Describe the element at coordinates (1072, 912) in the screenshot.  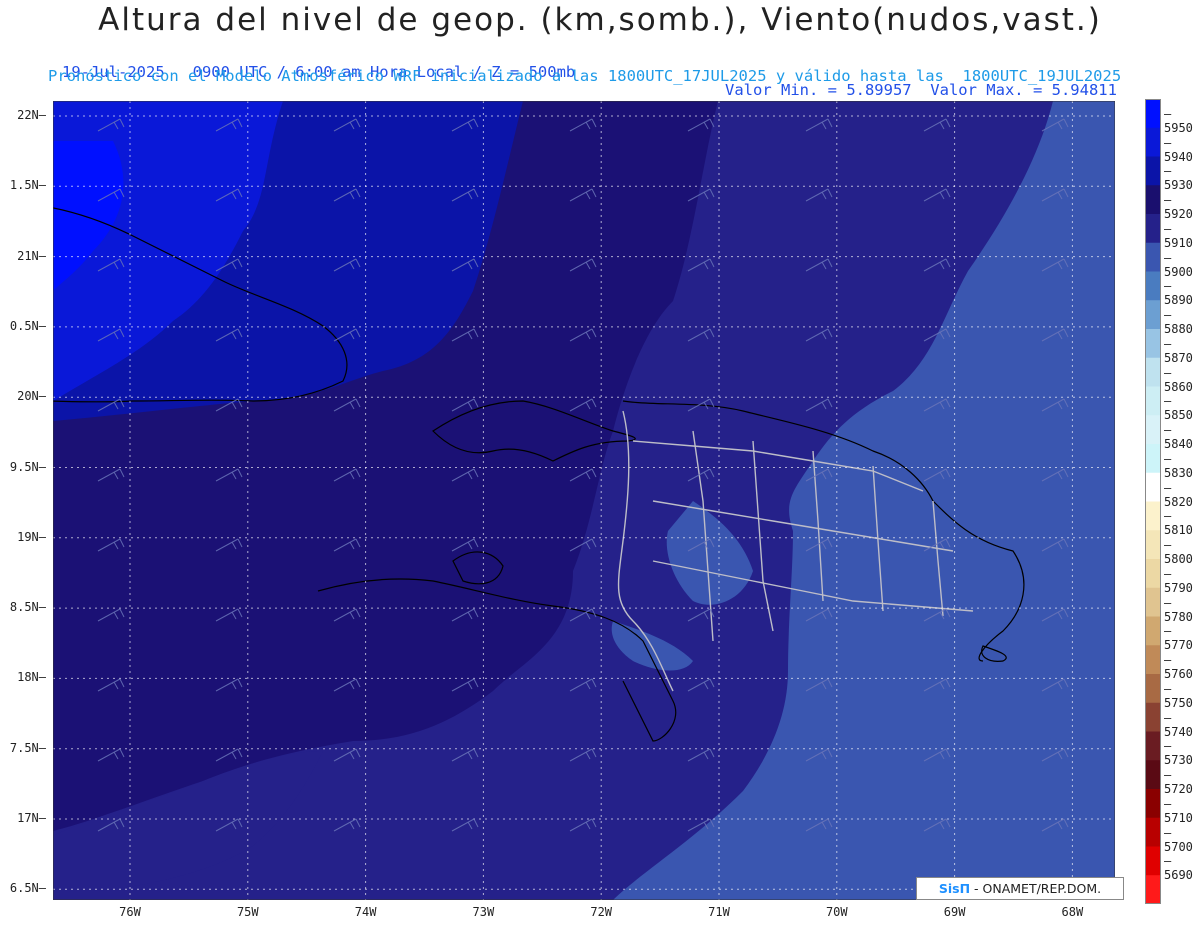
I see `lon-label: 68W` at that location.